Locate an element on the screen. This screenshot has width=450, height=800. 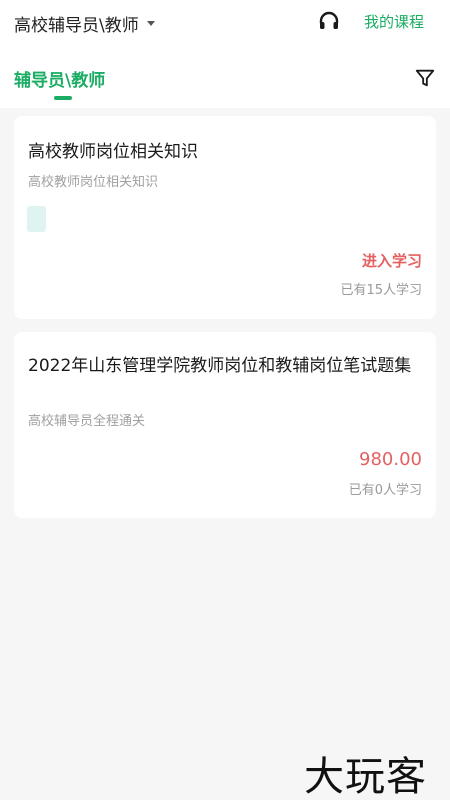
enter-study-button: 进入学习 is located at coordinates (392, 260).